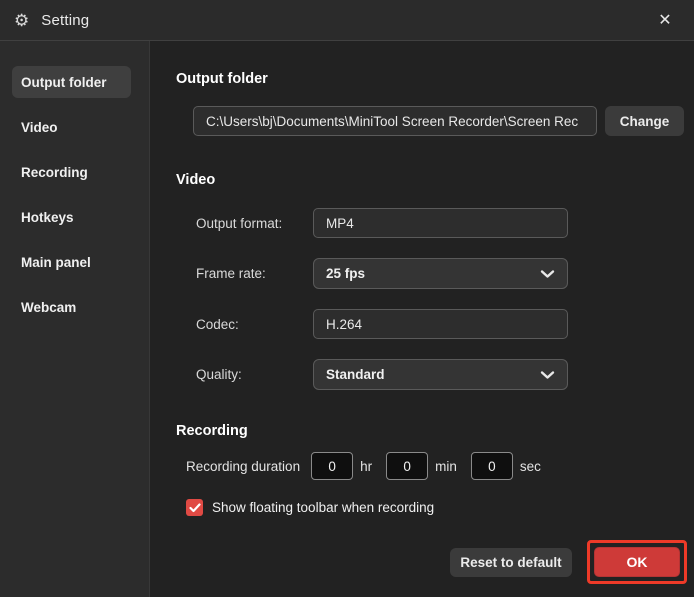 The height and width of the screenshot is (597, 694). I want to click on sidebar-item-video: Video, so click(71, 127).